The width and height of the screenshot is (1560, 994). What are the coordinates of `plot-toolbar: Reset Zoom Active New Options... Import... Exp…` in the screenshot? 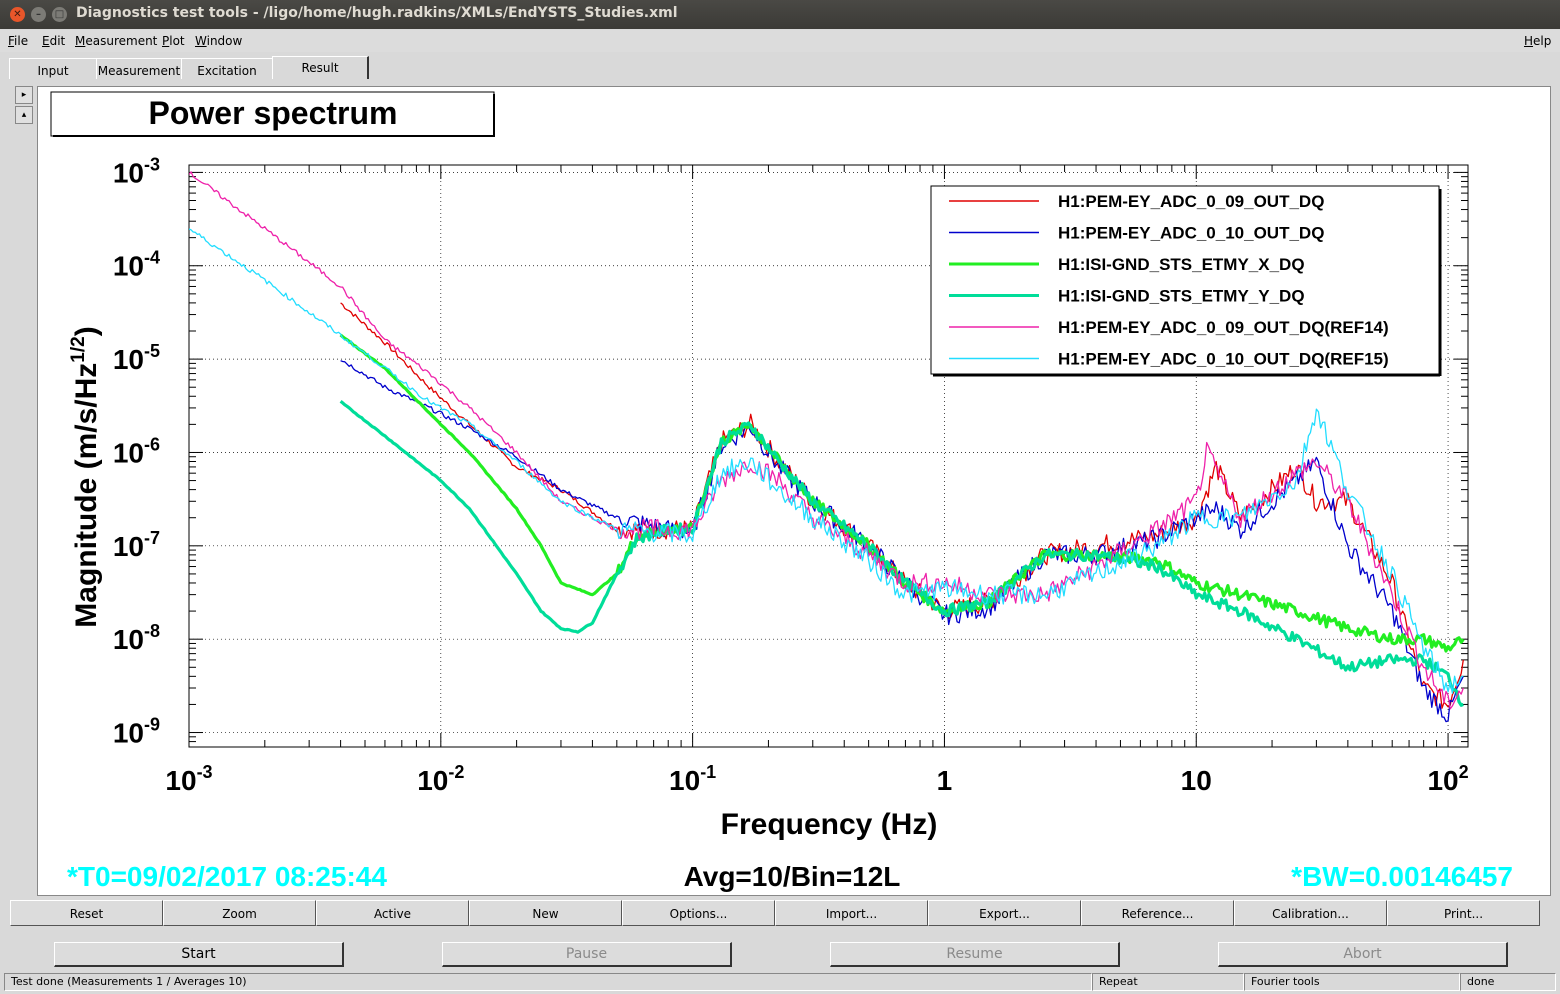 It's located at (776, 913).